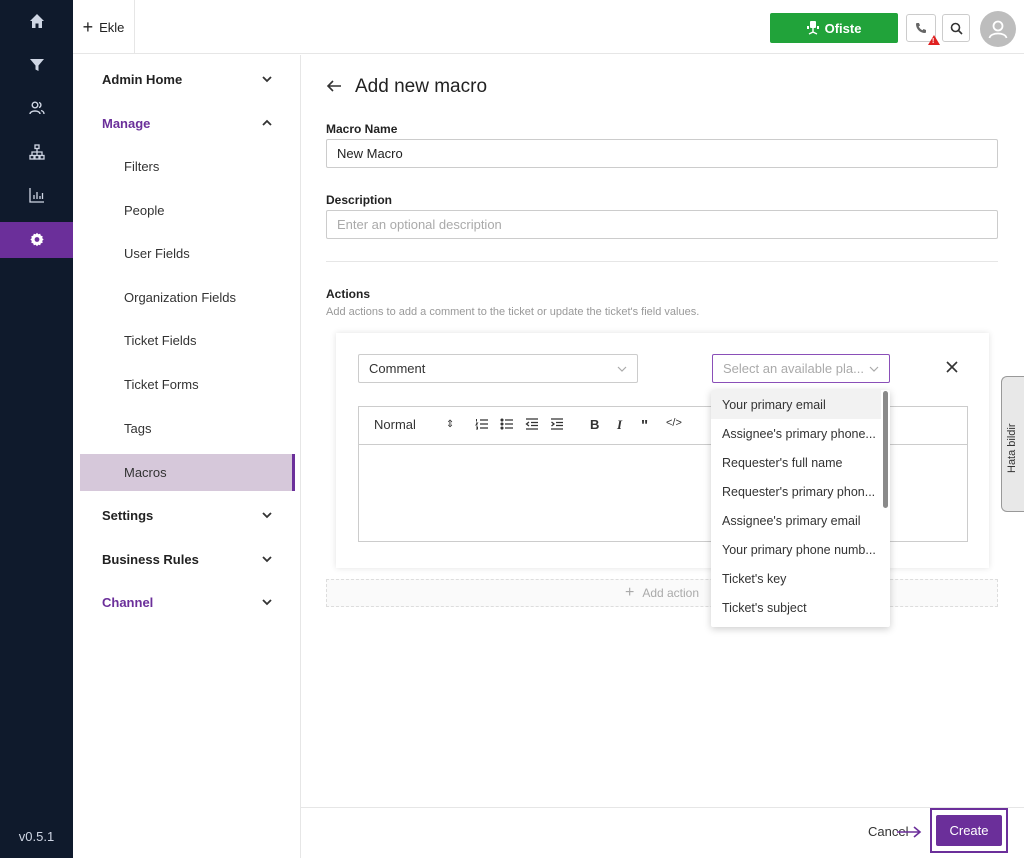 This screenshot has height=858, width=1024. Describe the element at coordinates (796, 578) in the screenshot. I see `dropdown-option: Ticket's key` at that location.